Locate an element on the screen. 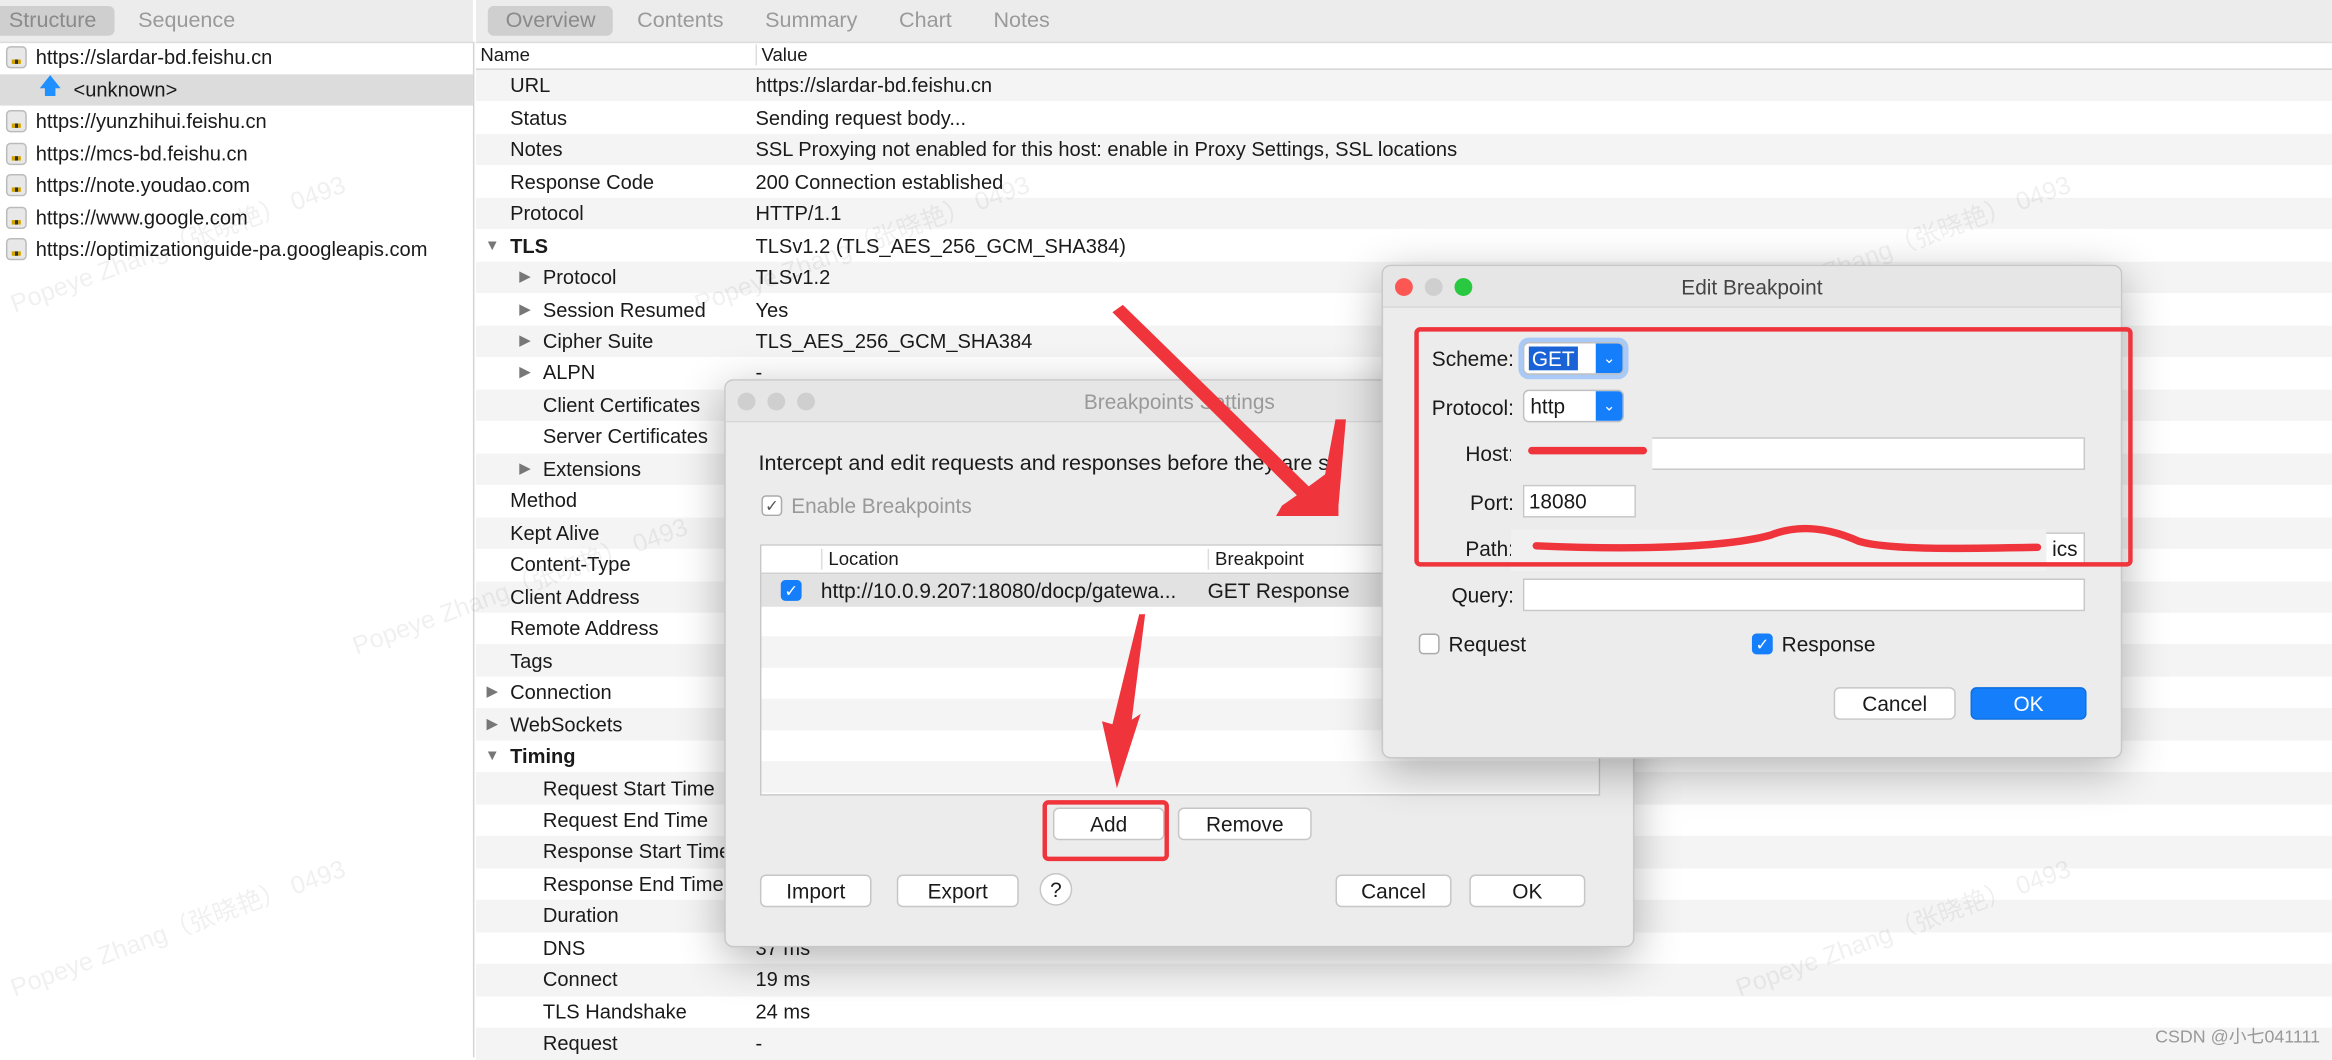  red-scribble is located at coordinates (1787, 538).